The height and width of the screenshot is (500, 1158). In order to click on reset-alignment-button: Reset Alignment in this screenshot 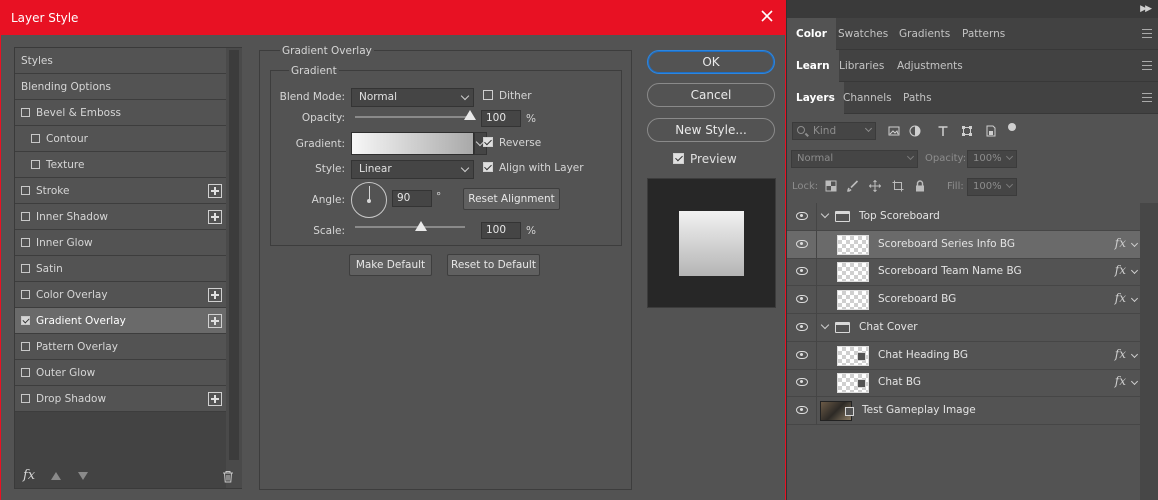, I will do `click(511, 199)`.